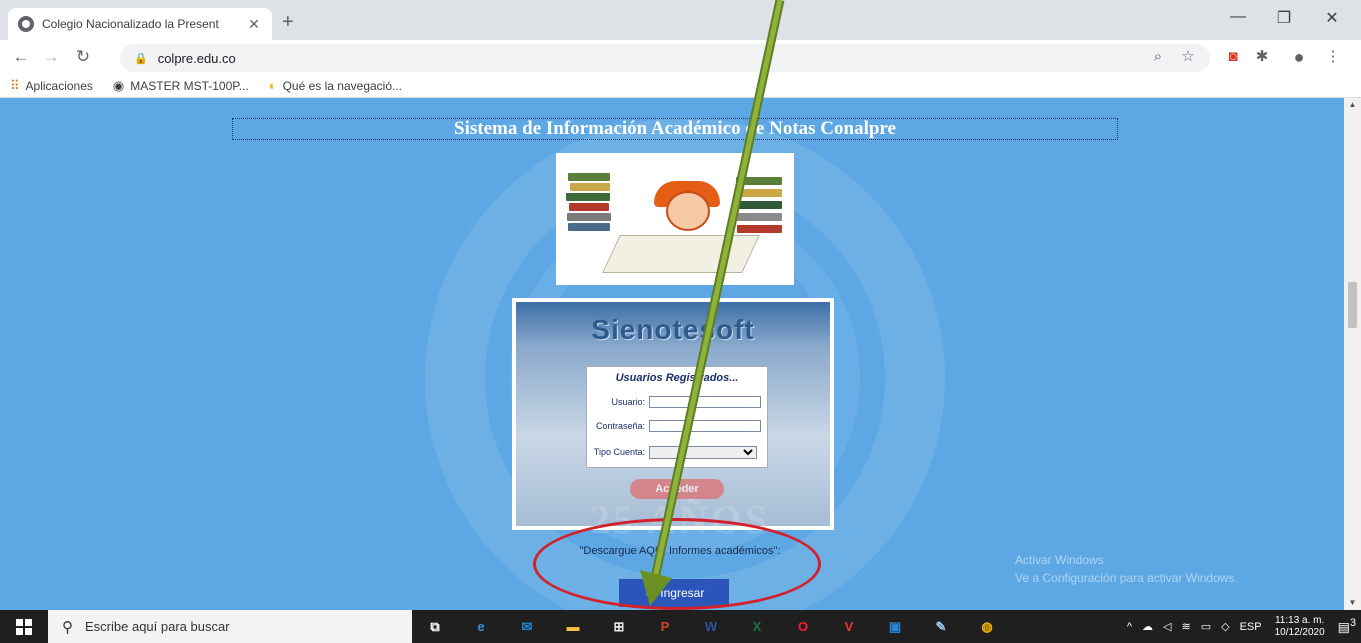 The image size is (1361, 643). What do you see at coordinates (1299, 620) in the screenshot?
I see `clock-time: 11:13 a. m.` at bounding box center [1299, 620].